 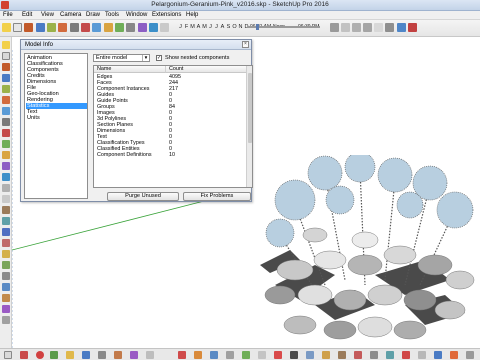 I want to click on menu-draw: Draw, so click(x=93, y=15).